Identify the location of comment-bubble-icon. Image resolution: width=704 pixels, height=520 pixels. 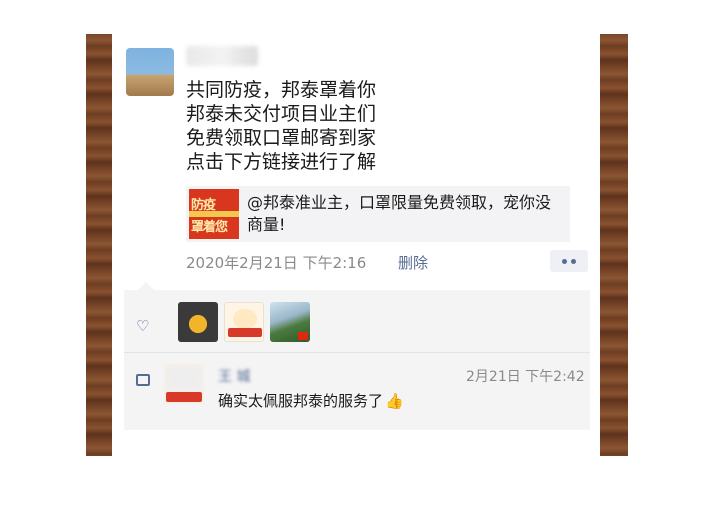
(143, 380).